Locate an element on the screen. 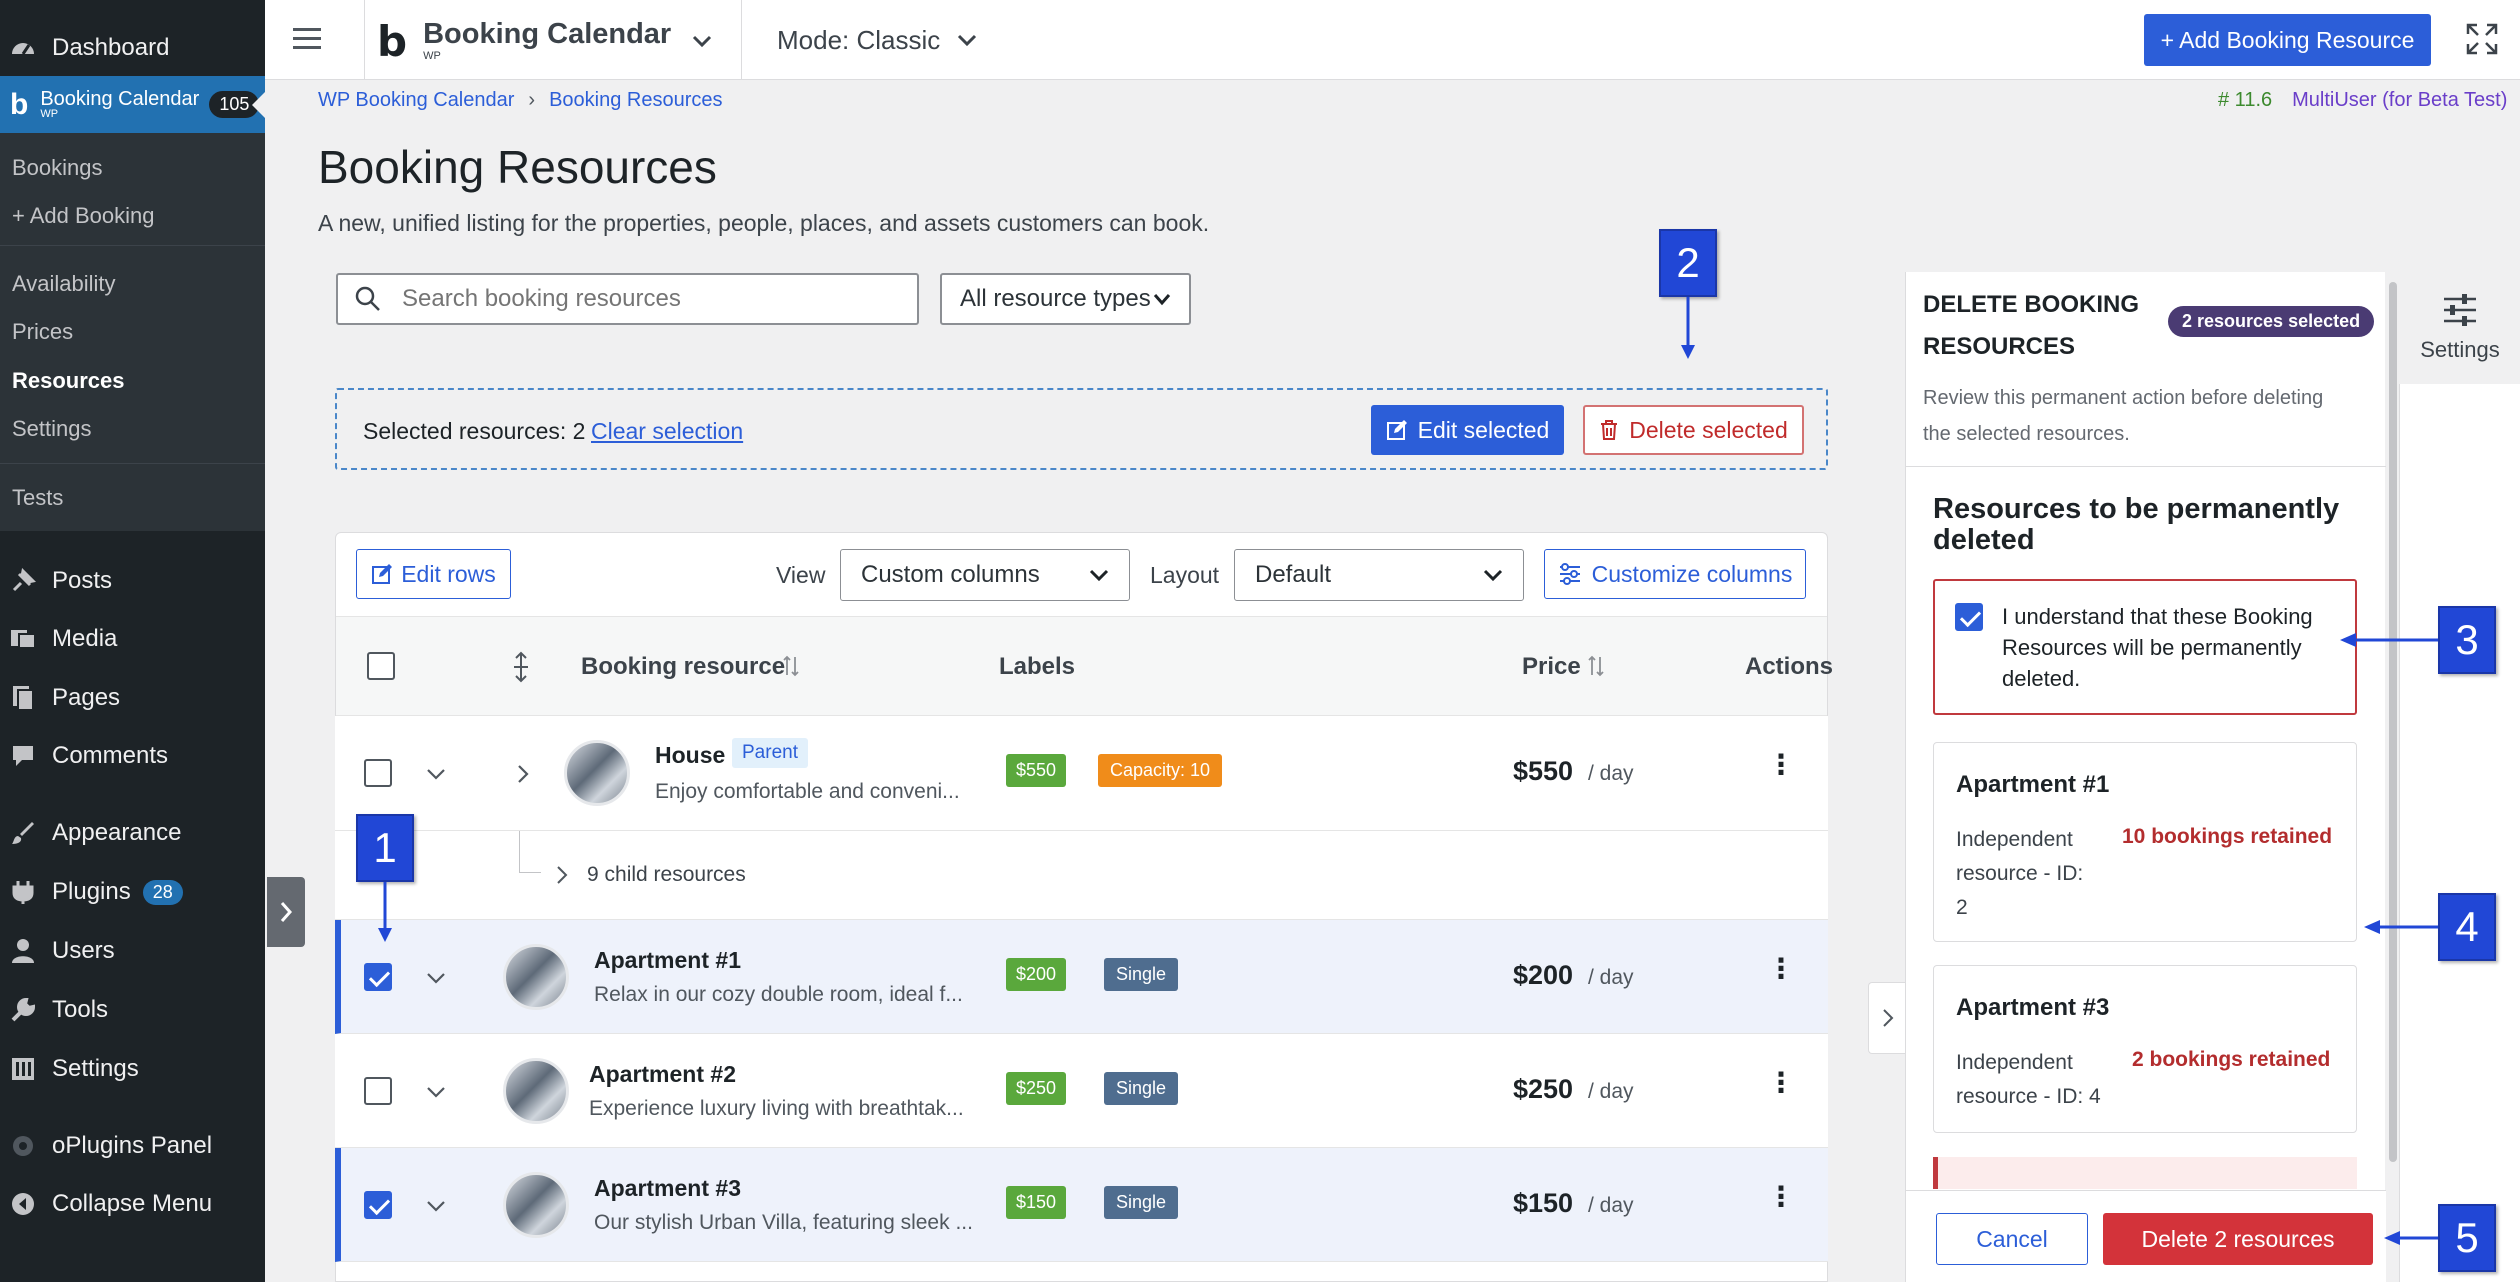 This screenshot has height=1282, width=2520. type-label-tag: Single is located at coordinates (1141, 1088).